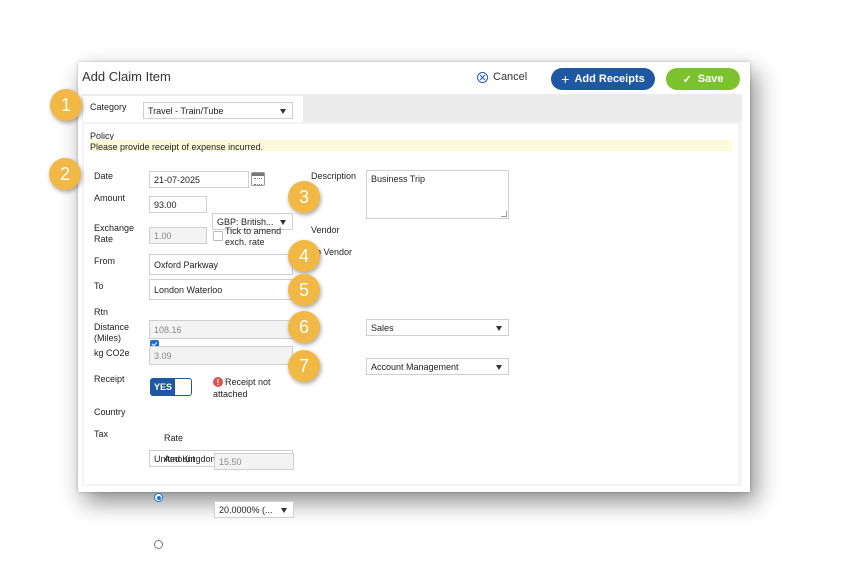  Describe the element at coordinates (112, 353) in the screenshot. I see `co2-label: kg CO2e` at that location.